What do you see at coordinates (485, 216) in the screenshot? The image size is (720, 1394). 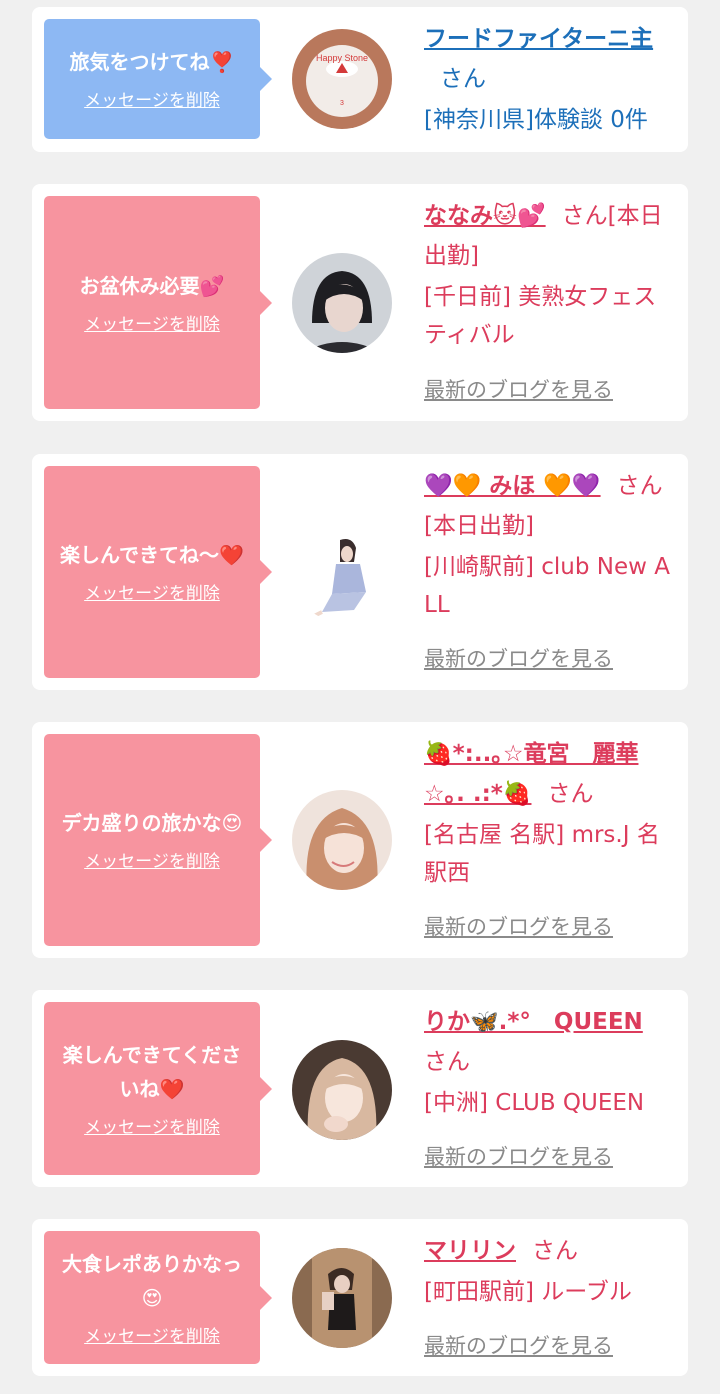 I see `cast-name-link: ななみ🐱💕` at bounding box center [485, 216].